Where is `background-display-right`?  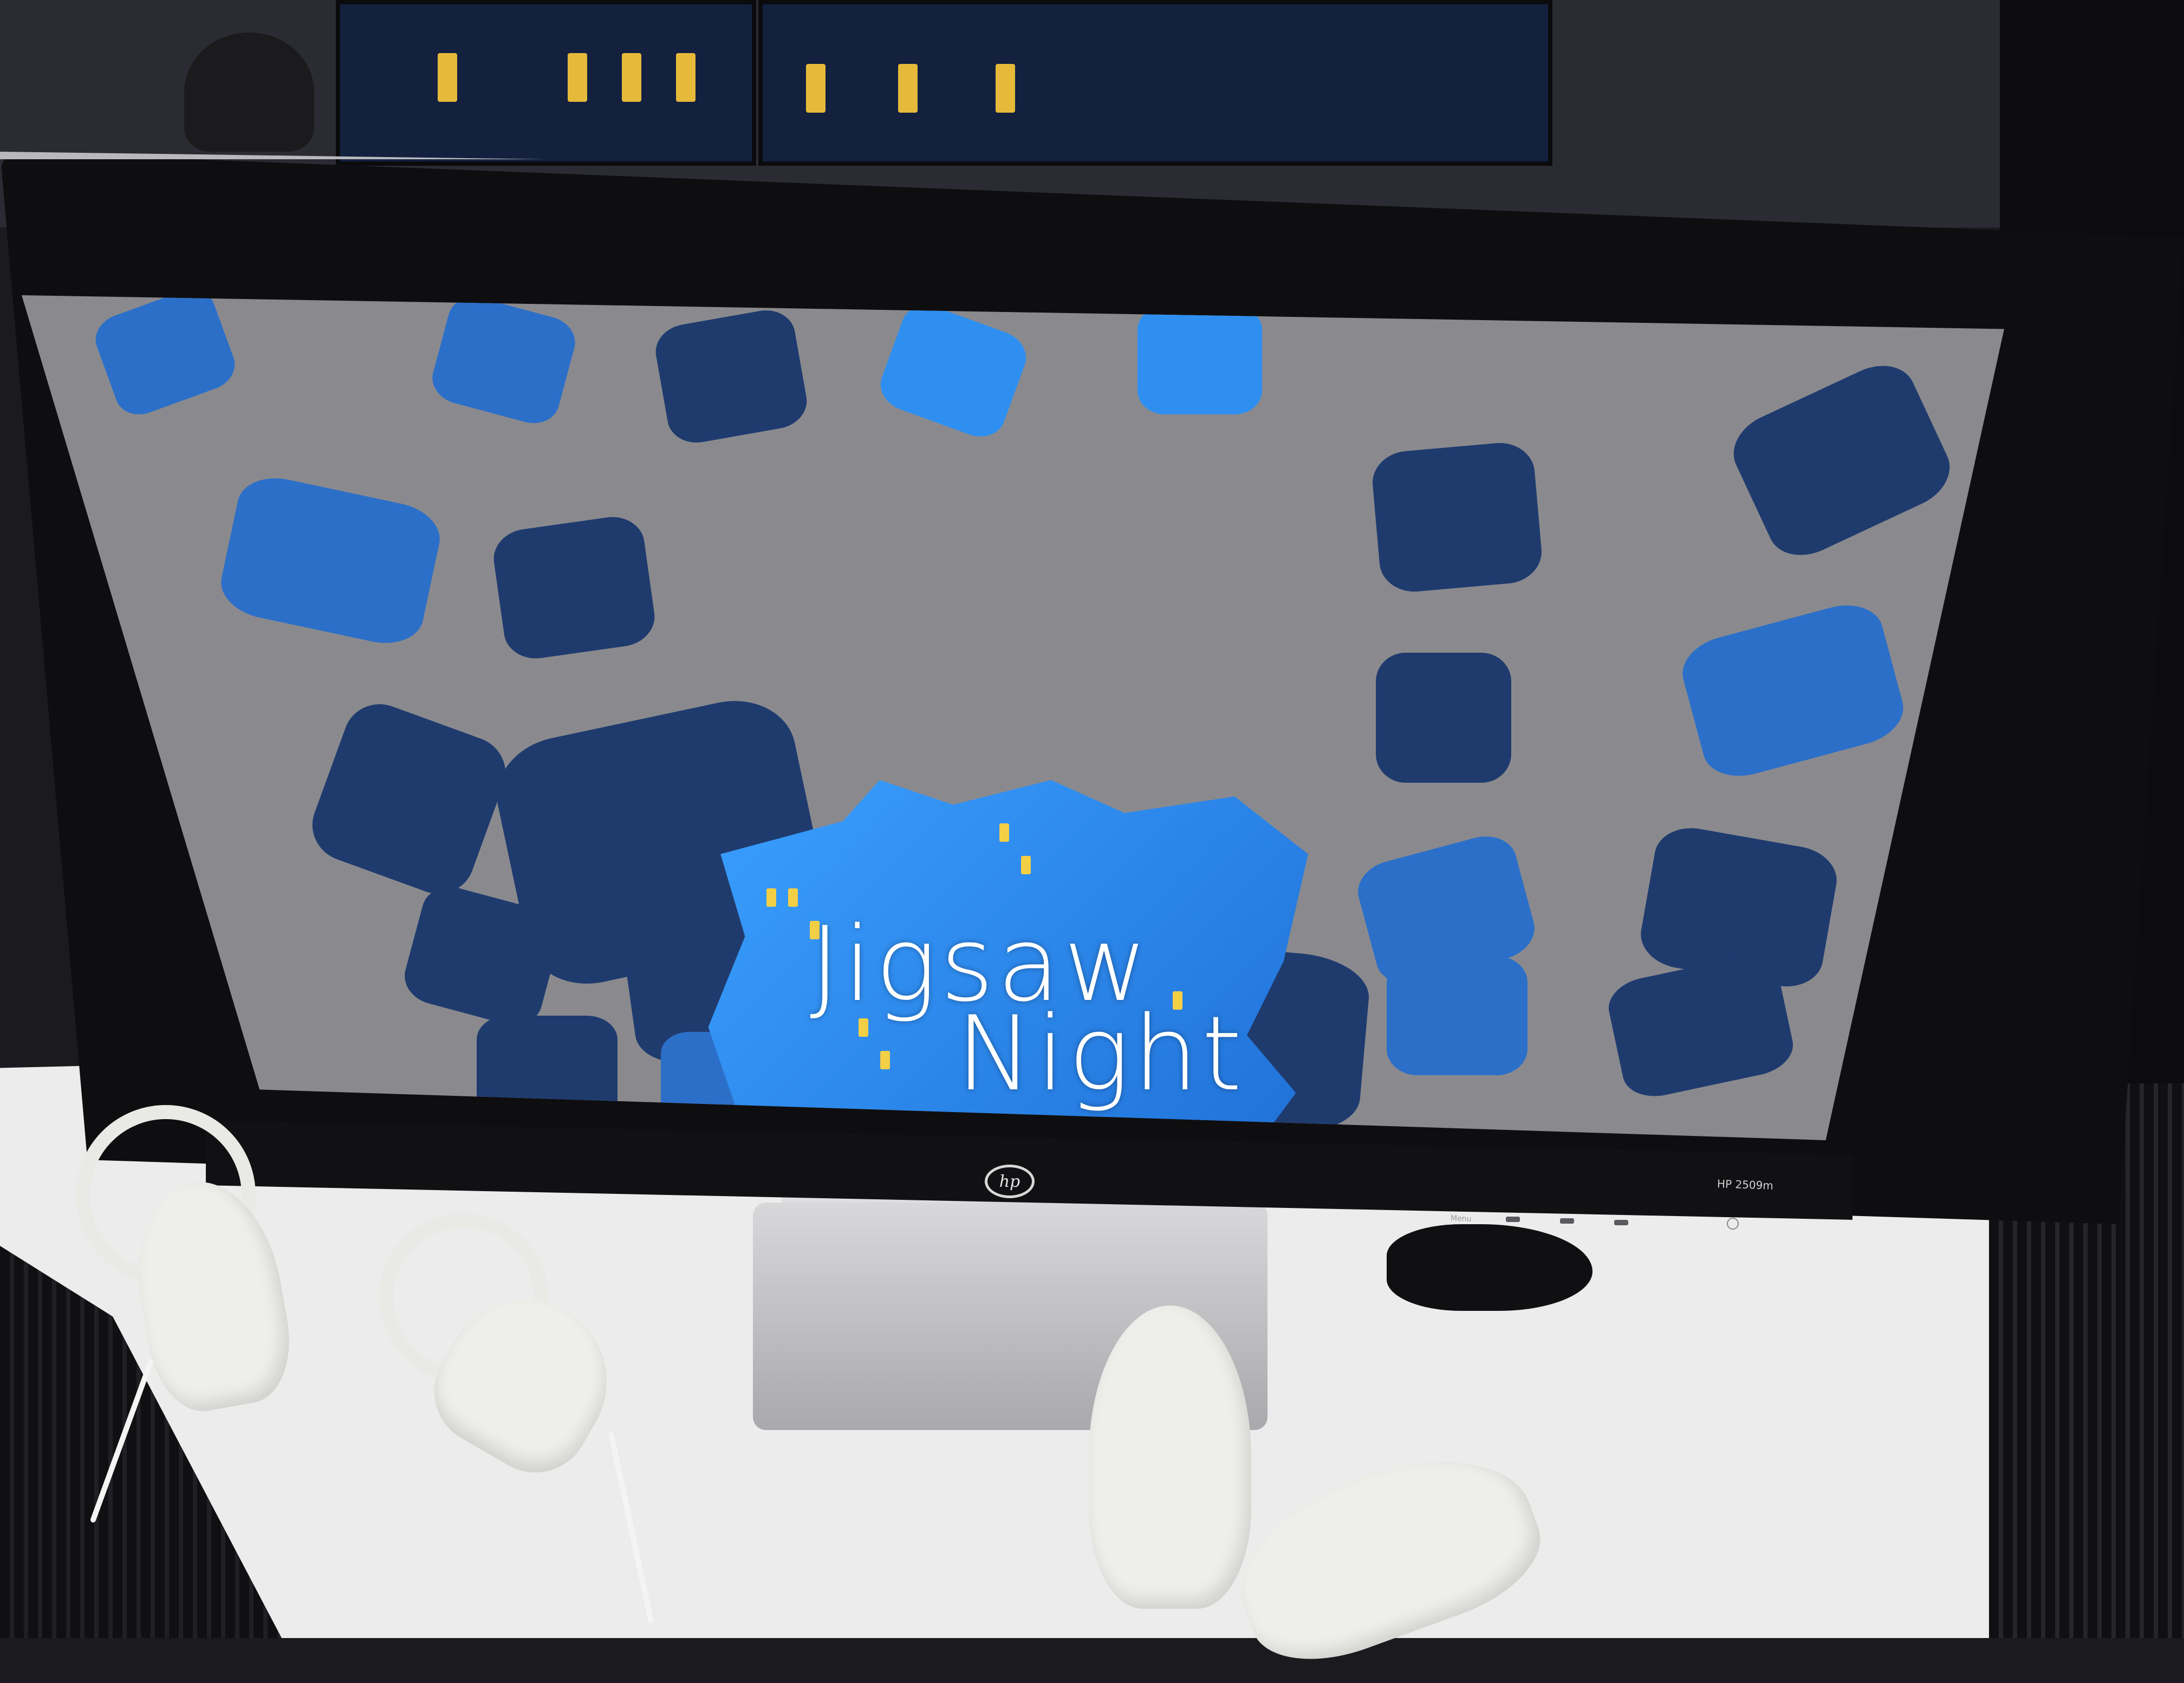 background-display-right is located at coordinates (1155, 83).